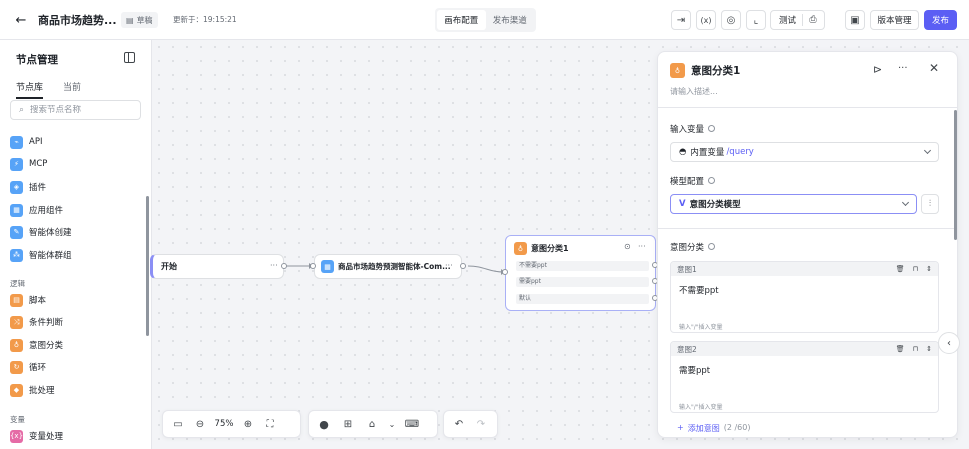  Describe the element at coordinates (36, 142) in the screenshot. I see `sidebar-item-label: API` at that location.